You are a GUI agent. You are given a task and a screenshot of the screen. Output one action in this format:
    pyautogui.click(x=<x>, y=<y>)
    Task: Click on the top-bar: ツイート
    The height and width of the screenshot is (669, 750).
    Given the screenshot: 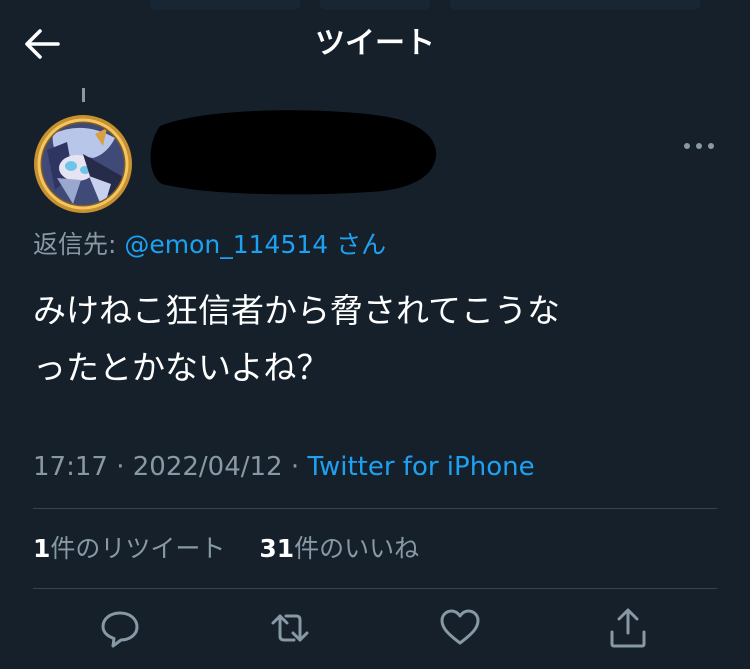 What is the action you would take?
    pyautogui.click(x=375, y=45)
    